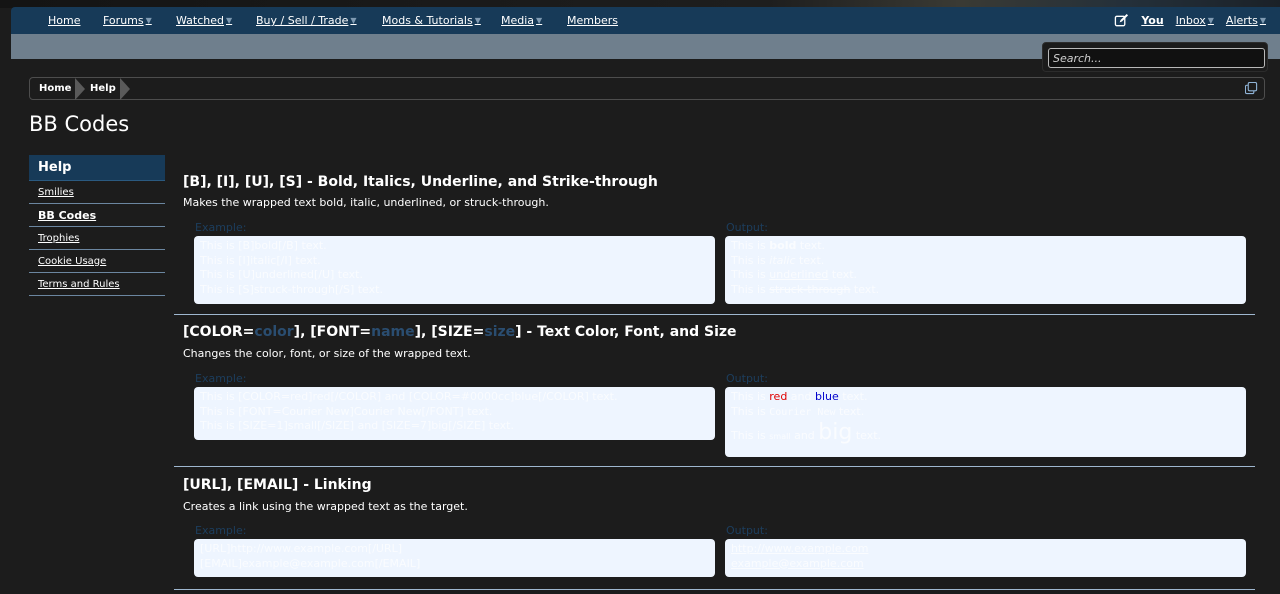 This screenshot has height=594, width=1280. I want to click on nav-buy-sell-trade-label: Buy / Sell / Trade, so click(302, 20).